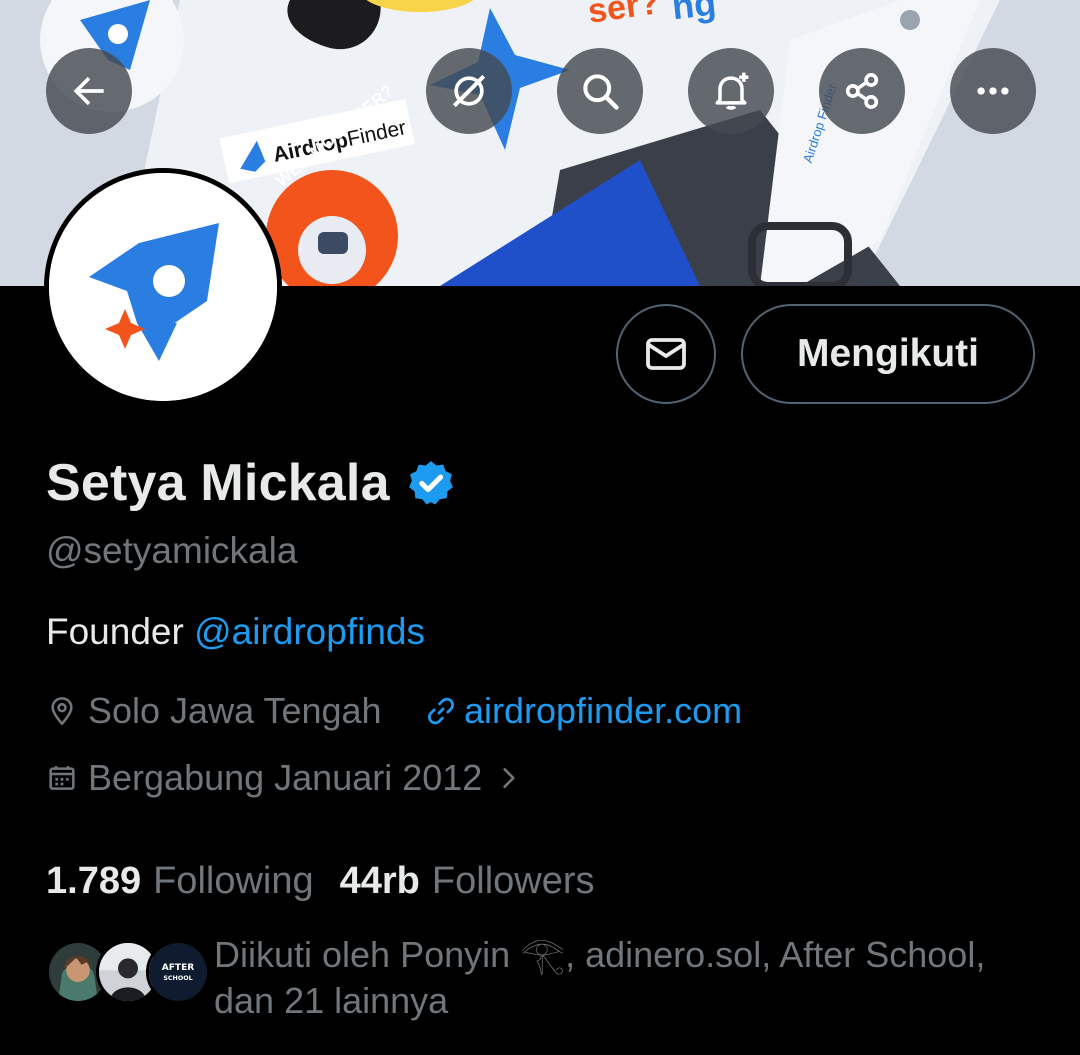 The height and width of the screenshot is (1055, 1080). Describe the element at coordinates (62, 711) in the screenshot. I see `location-pin-icon` at that location.